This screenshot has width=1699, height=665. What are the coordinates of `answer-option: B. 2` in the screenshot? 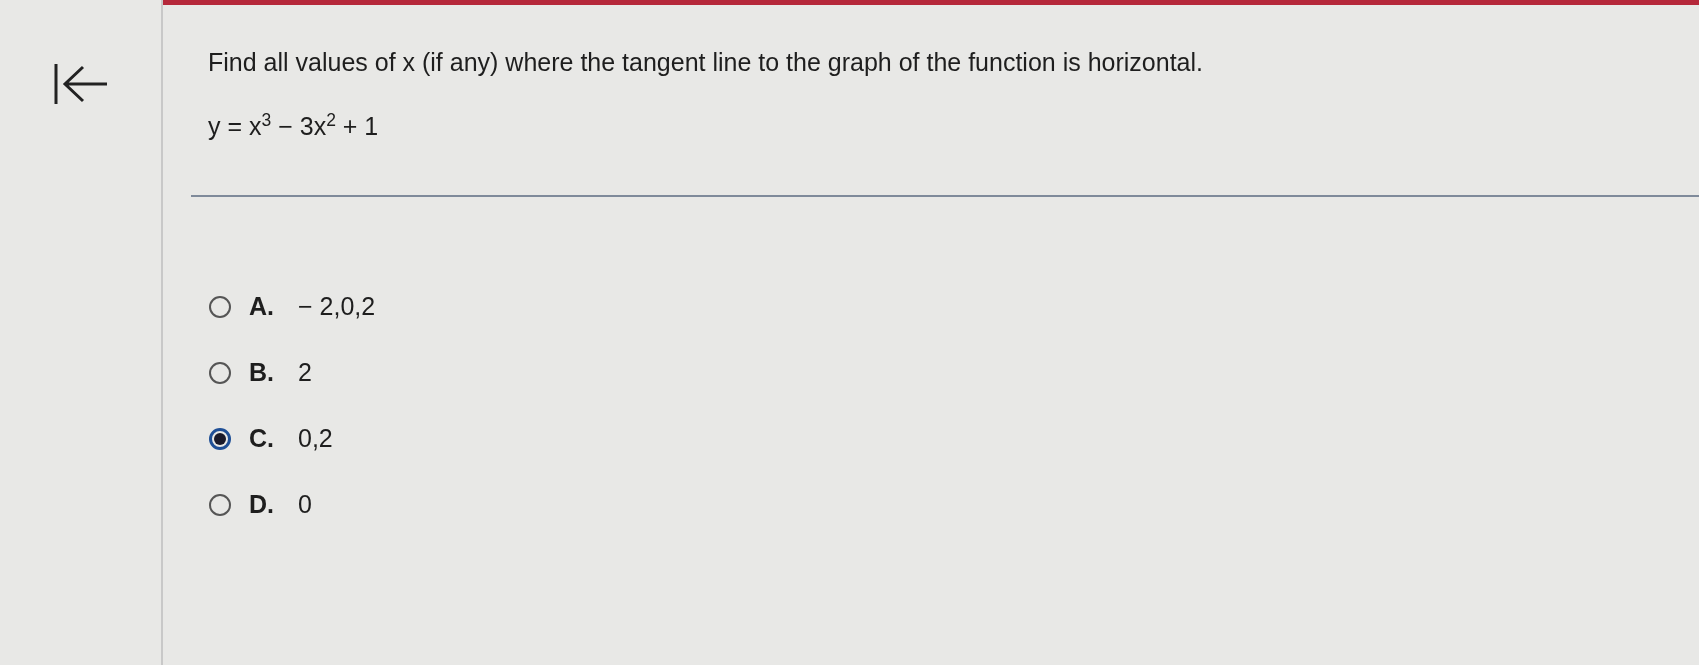 It's located at (260, 373).